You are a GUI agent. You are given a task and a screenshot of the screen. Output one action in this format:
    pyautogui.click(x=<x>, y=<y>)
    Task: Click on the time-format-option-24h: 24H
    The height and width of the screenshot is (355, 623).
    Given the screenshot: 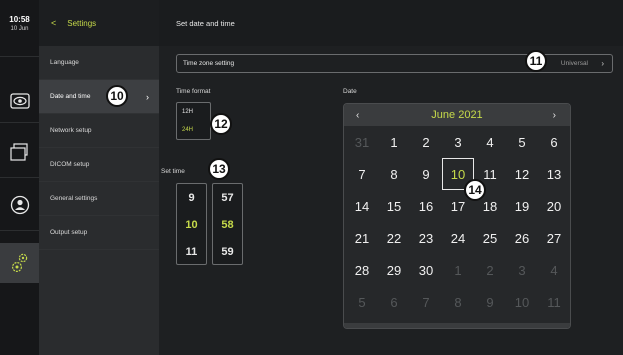 What is the action you would take?
    pyautogui.click(x=193, y=130)
    